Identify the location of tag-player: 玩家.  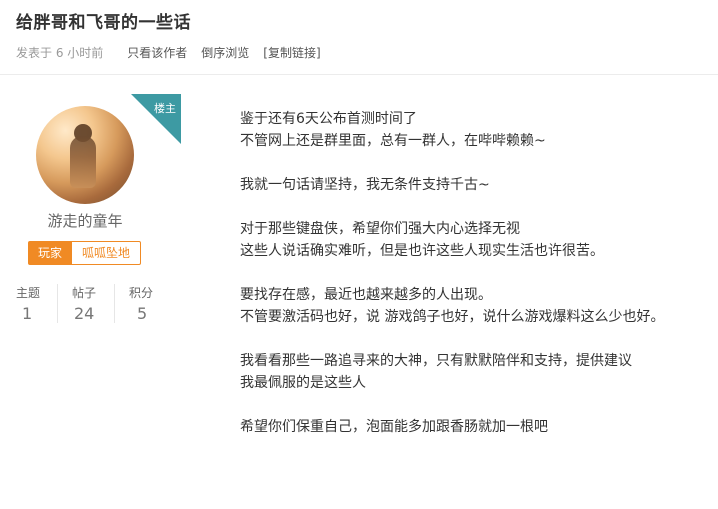
(50, 253).